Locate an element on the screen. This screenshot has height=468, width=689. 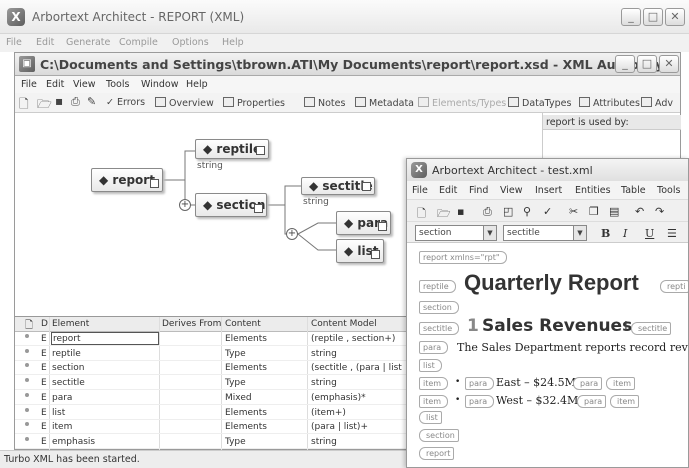
underline-button: U is located at coordinates (649, 233).